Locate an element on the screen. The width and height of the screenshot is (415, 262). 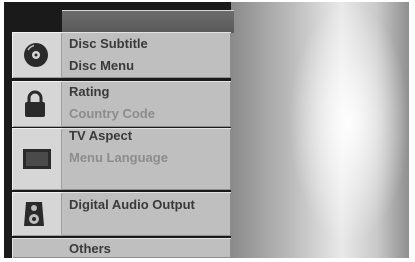
disc-icon is located at coordinates (36, 55).